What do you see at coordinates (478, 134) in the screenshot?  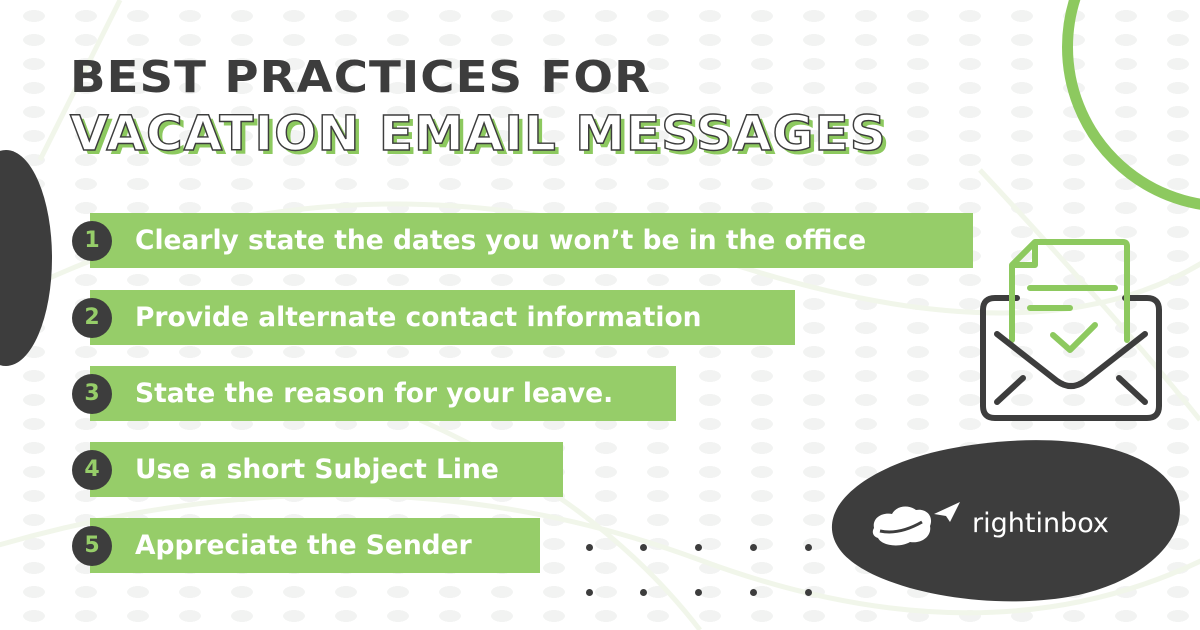 I see `title-line-2: VACATION EMAIL MESSAGES` at bounding box center [478, 134].